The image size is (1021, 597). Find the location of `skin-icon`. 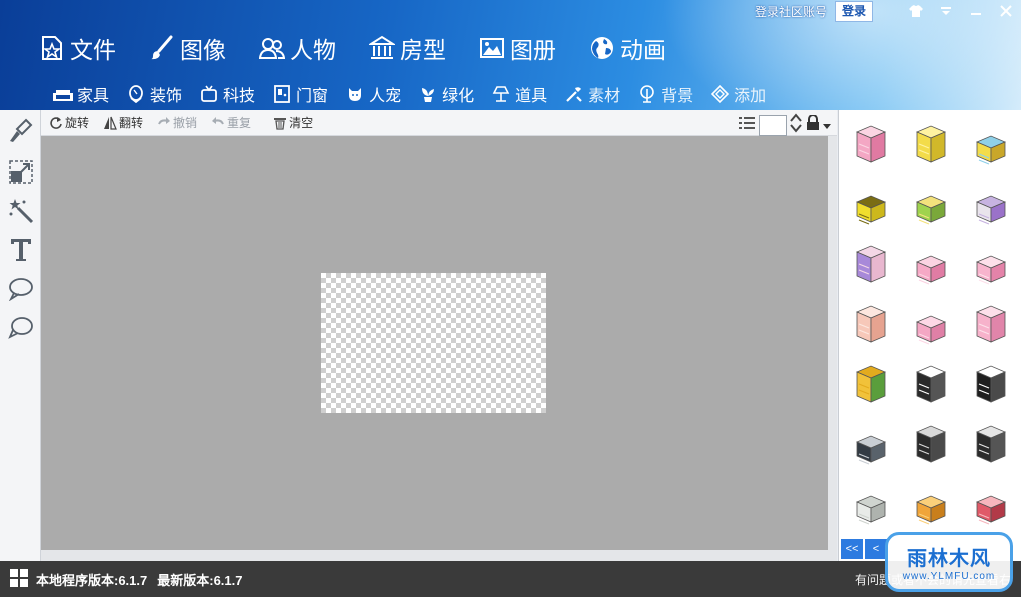

skin-icon is located at coordinates (916, 11).